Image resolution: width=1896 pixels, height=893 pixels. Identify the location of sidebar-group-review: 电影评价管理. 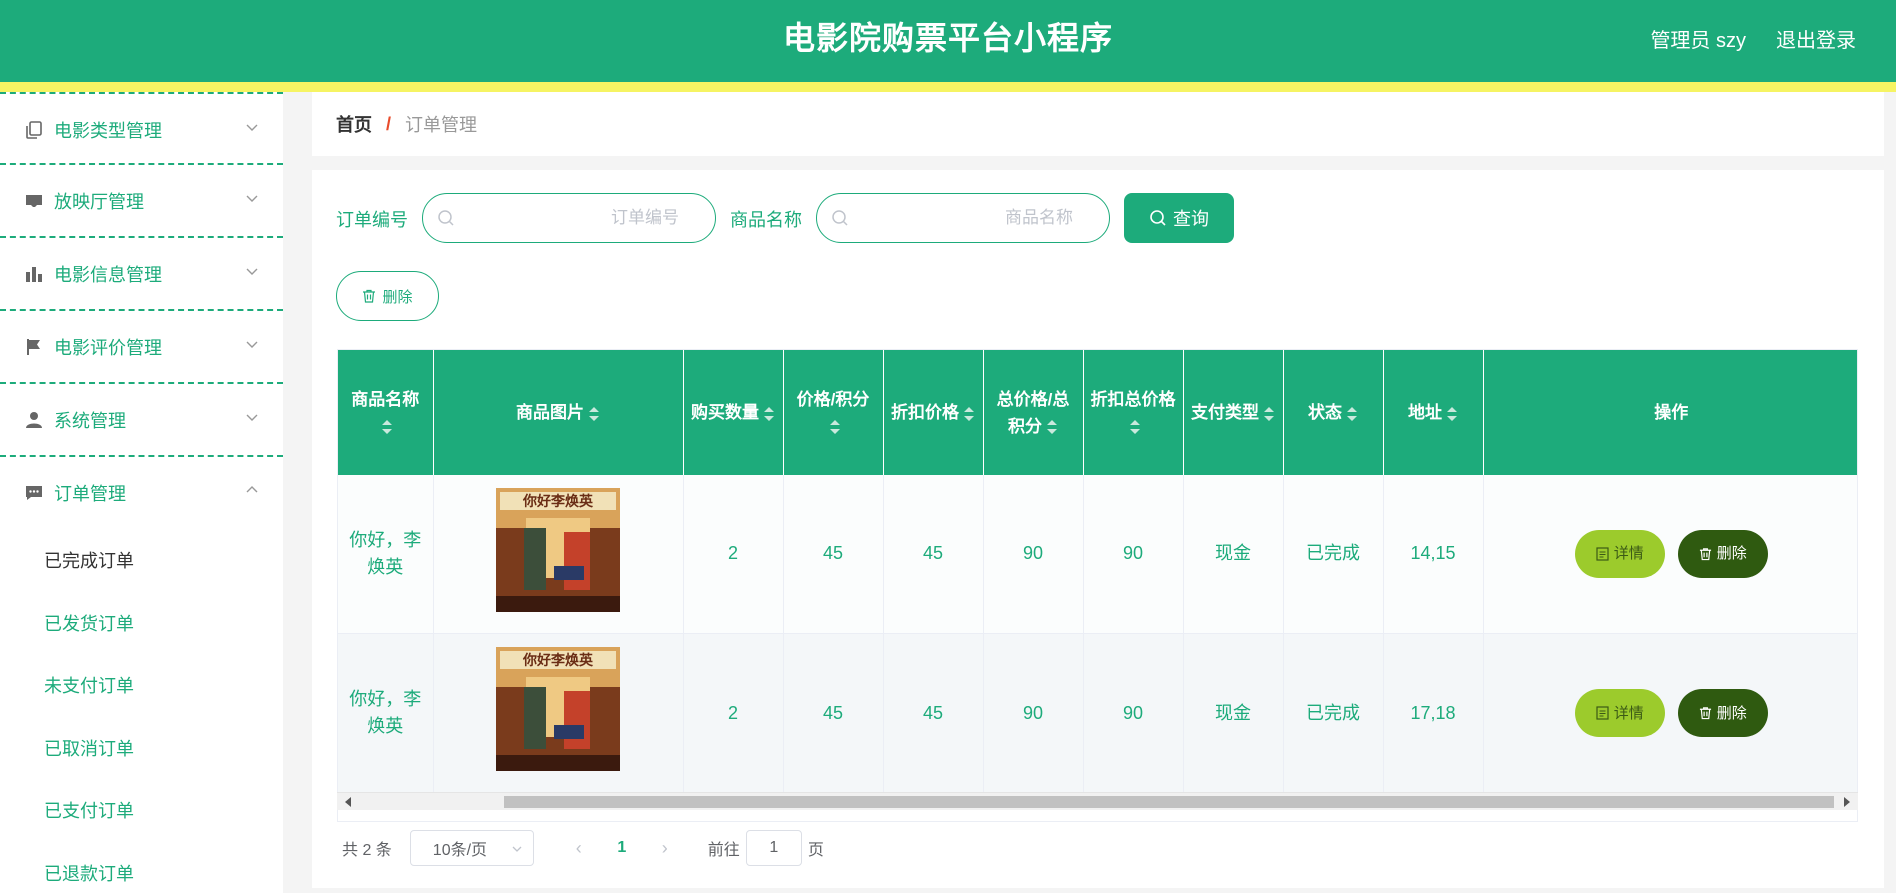
(141, 347).